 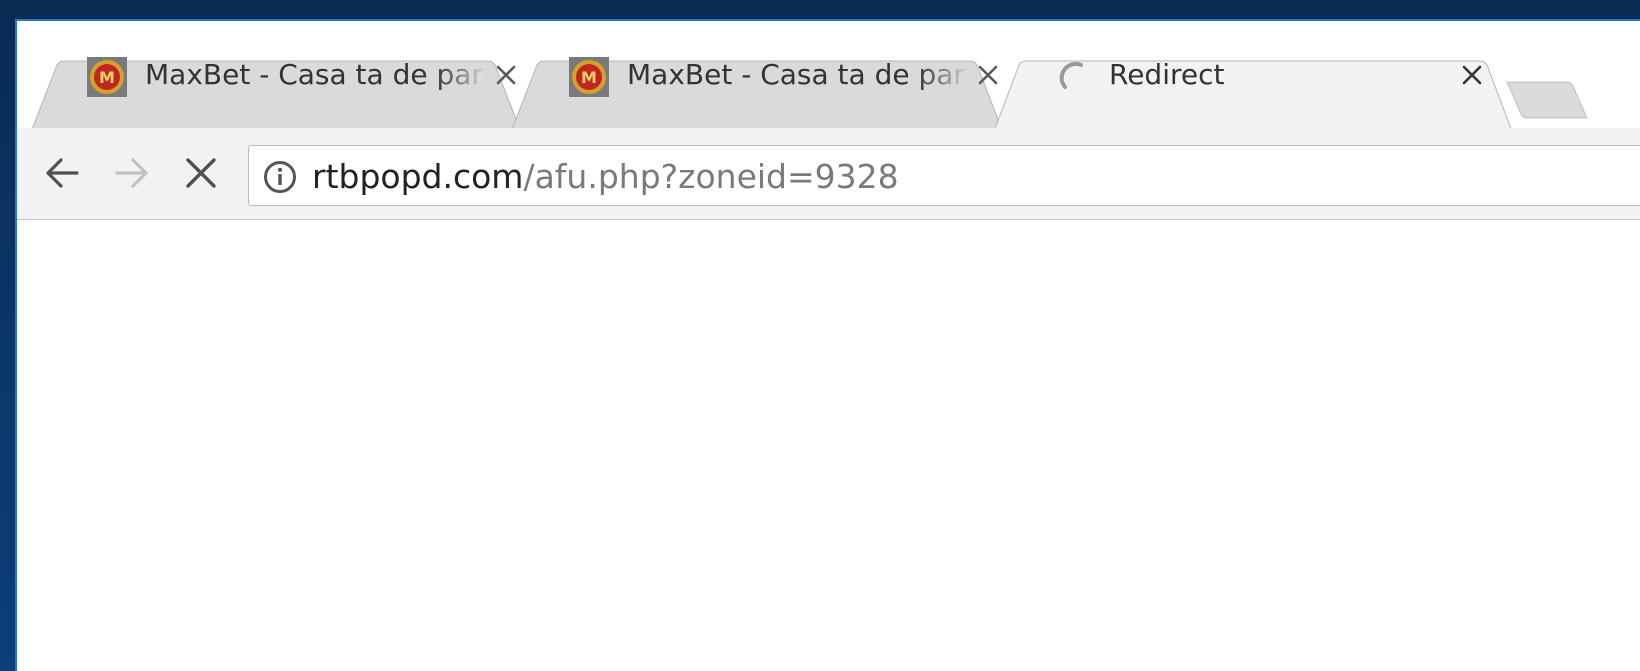 I want to click on url-host: rtbpopd.com, so click(x=418, y=176).